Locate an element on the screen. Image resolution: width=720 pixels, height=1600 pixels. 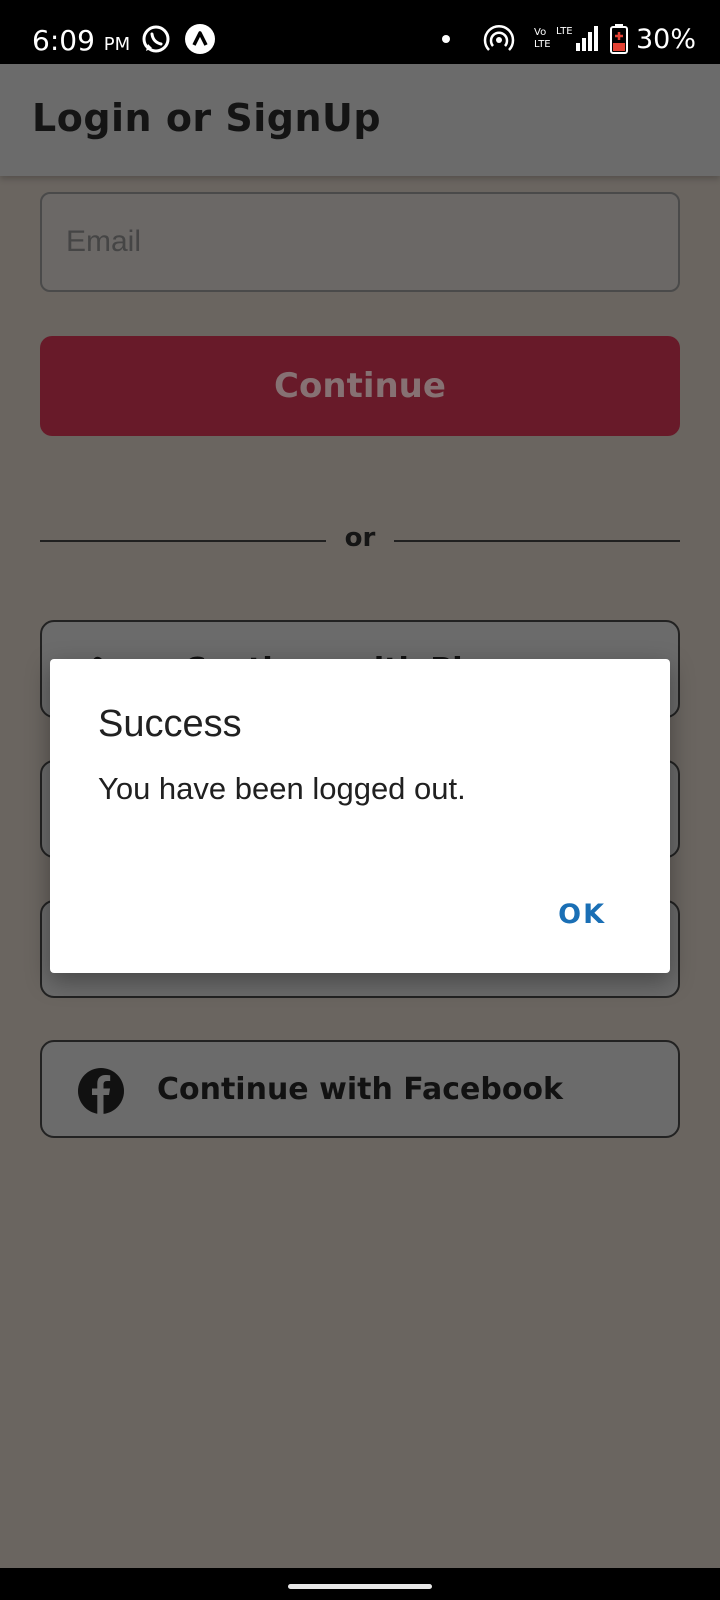
status-time: 6:09 PM is located at coordinates (81, 40).